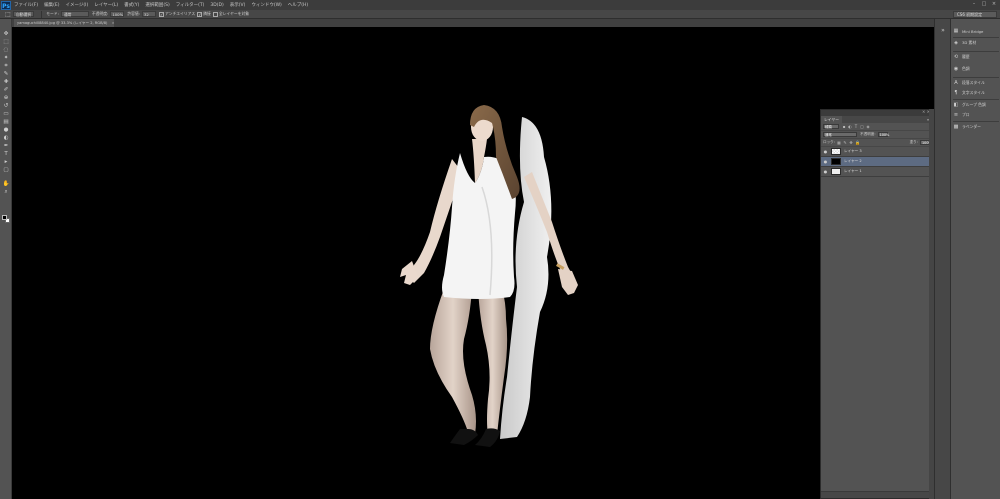 The width and height of the screenshot is (1000, 499). I want to click on shape-tool: ▢, so click(6, 170).